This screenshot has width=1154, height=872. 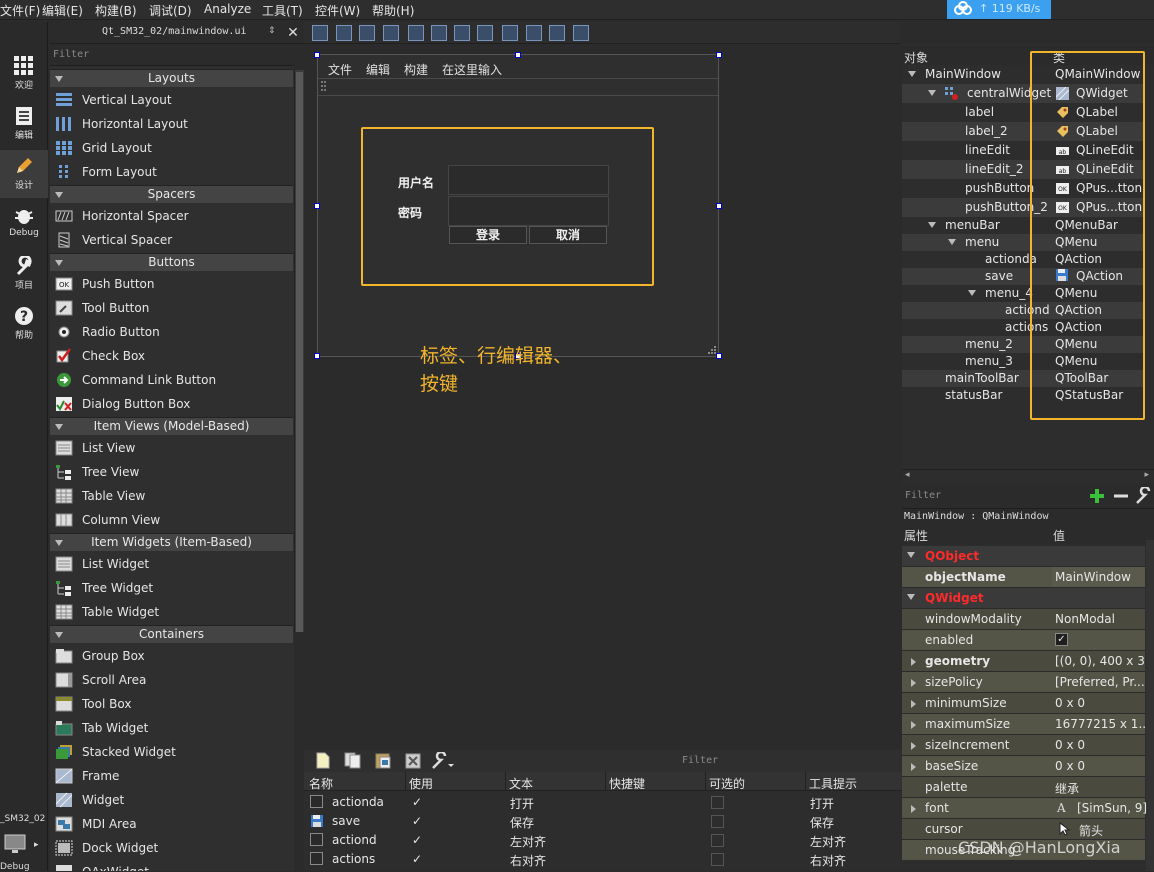 I want to click on table-row: save ✓ 保存 保存, so click(x=603, y=821).